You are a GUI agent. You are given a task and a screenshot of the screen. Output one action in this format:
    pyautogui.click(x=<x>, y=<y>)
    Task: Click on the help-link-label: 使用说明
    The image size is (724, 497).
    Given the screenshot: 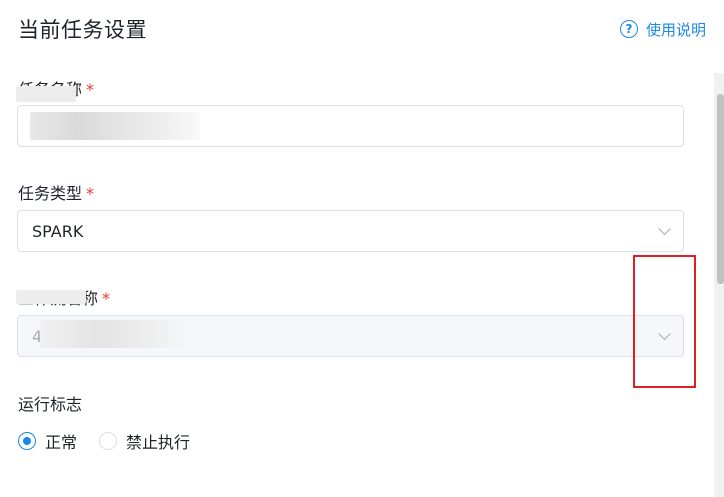 What is the action you would take?
    pyautogui.click(x=675, y=29)
    